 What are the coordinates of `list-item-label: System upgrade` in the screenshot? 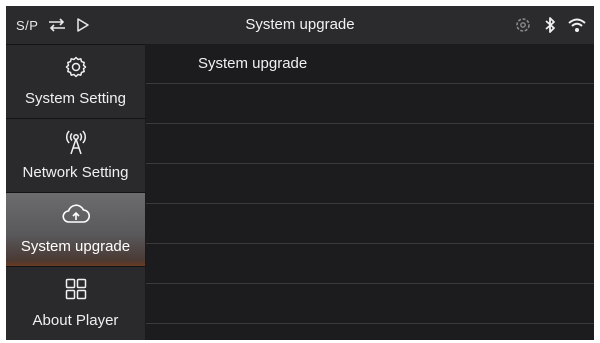 It's located at (253, 63).